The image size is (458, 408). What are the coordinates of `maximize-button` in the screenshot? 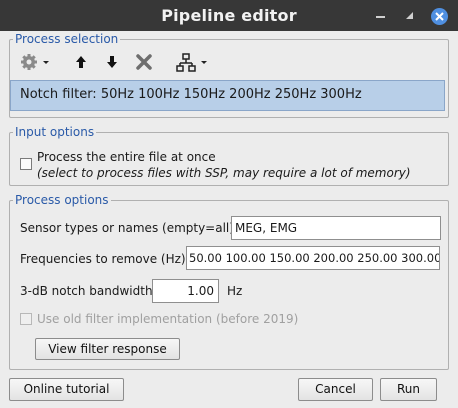 It's located at (410, 16).